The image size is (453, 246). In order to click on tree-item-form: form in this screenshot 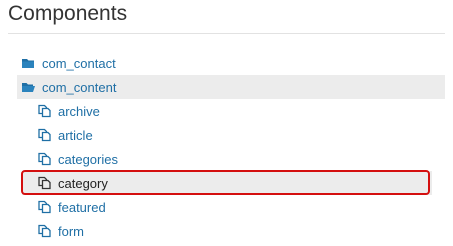, I will do `click(227, 231)`.